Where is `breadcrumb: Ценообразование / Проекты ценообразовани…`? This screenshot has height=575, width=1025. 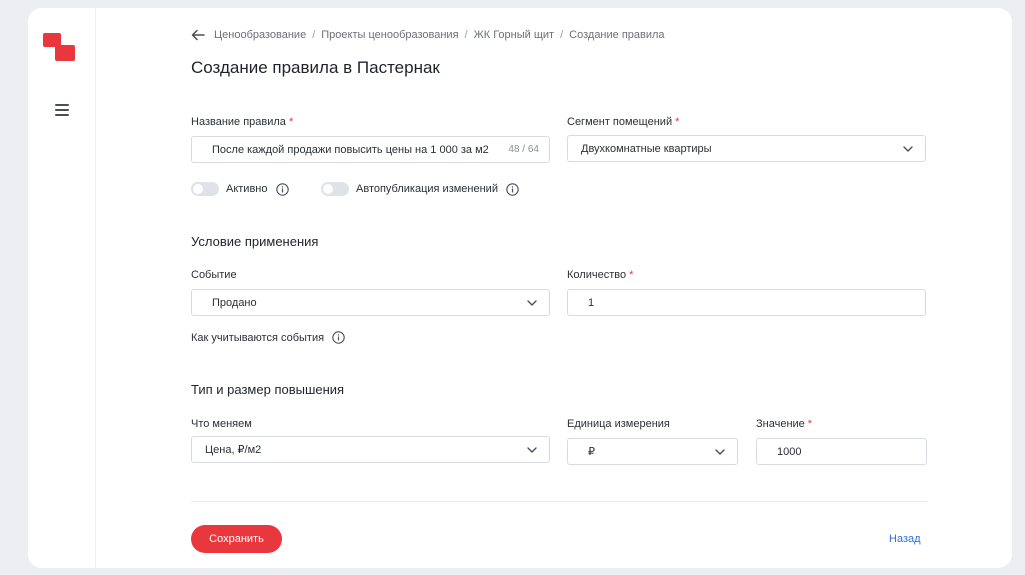 breadcrumb: Ценообразование / Проекты ценообразовани… is located at coordinates (428, 35).